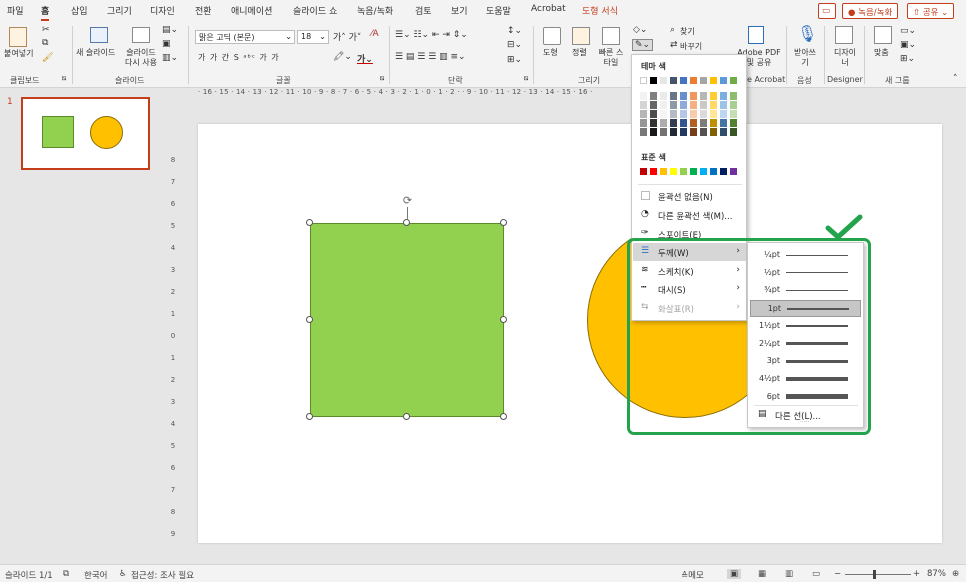  I want to click on tab-design: 디자인, so click(162, 10).